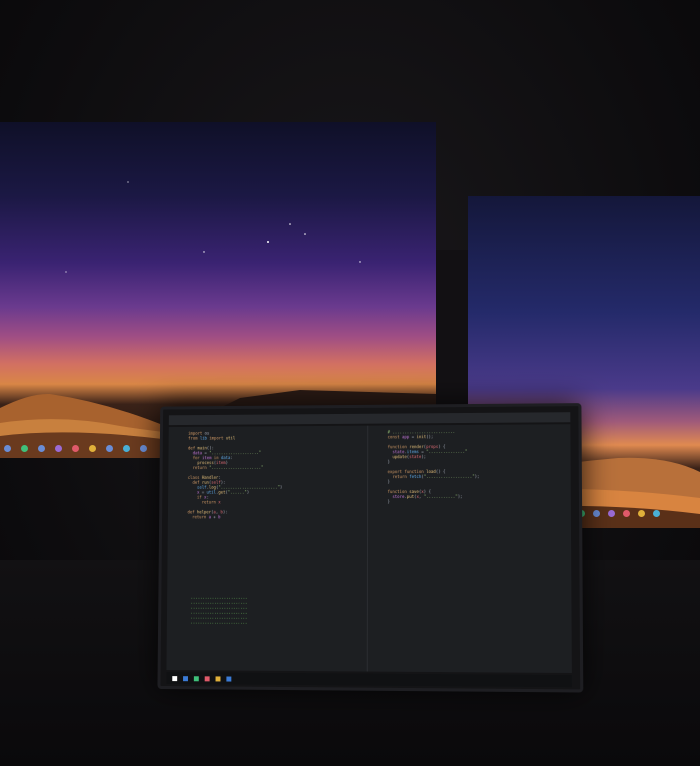 This screenshot has height=766, width=700. Describe the element at coordinates (369, 679) in the screenshot. I see `laptop-taskbar` at that location.